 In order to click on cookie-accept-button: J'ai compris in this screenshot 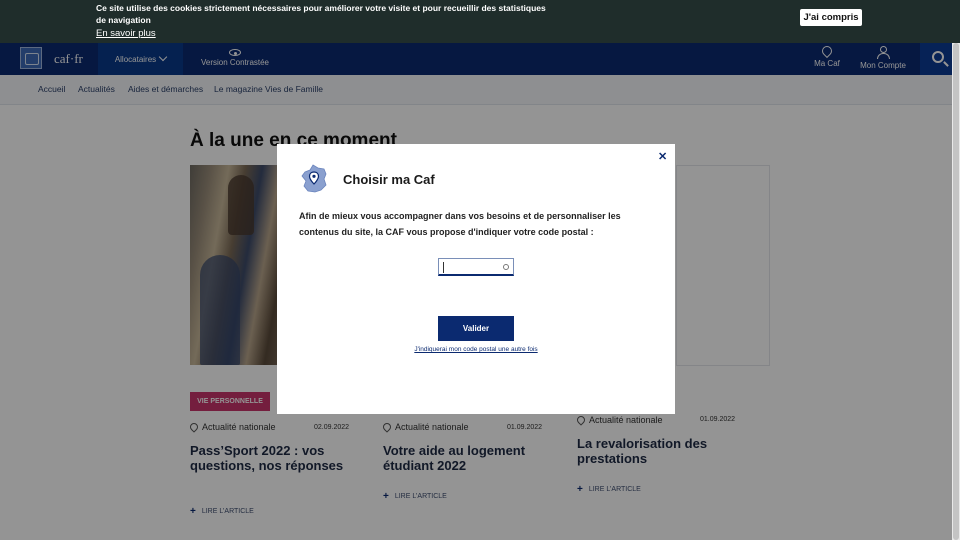, I will do `click(831, 17)`.